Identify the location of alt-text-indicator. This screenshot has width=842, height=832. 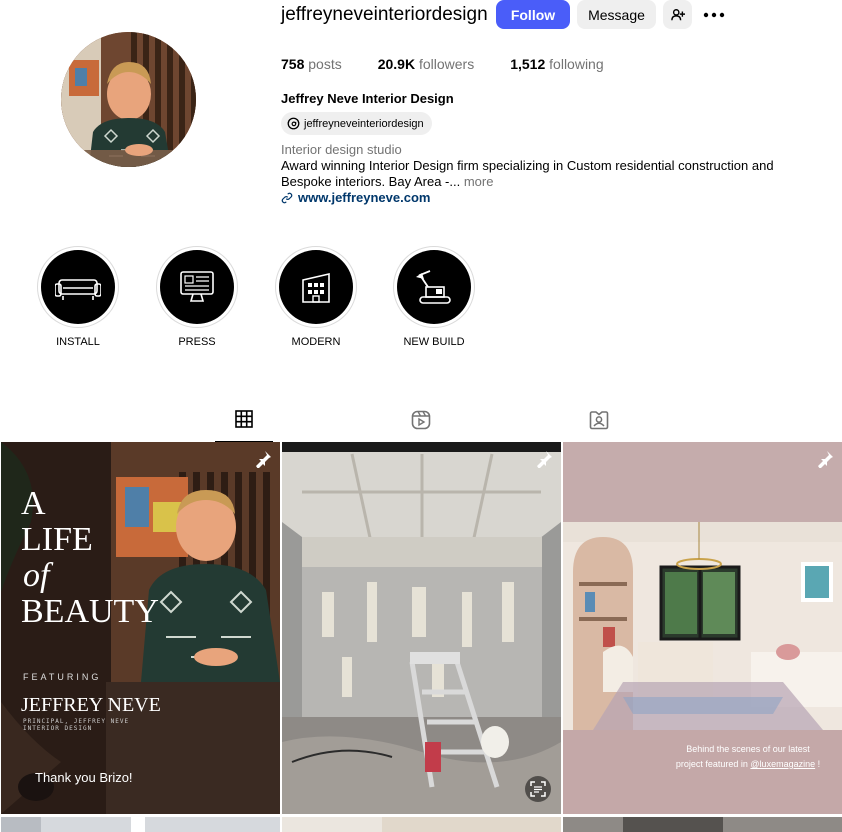
(538, 789).